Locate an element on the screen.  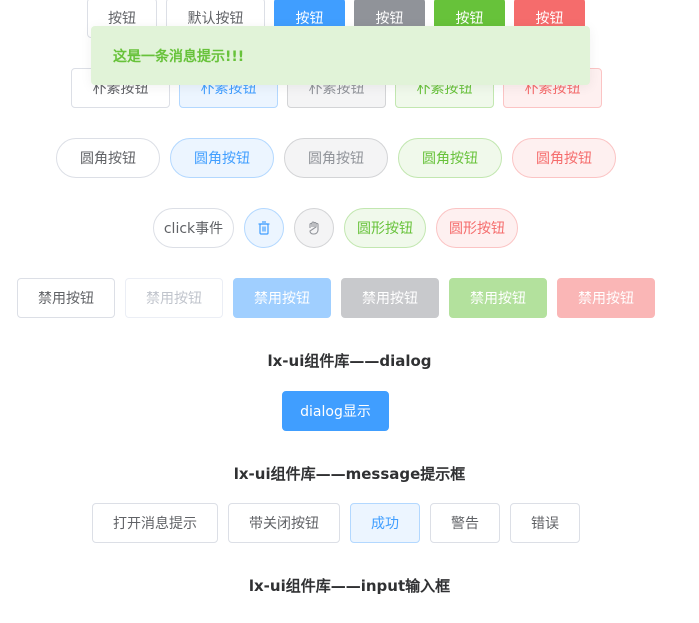
dialog-section-heading: lx-ui组件库——dialog is located at coordinates (349, 361).